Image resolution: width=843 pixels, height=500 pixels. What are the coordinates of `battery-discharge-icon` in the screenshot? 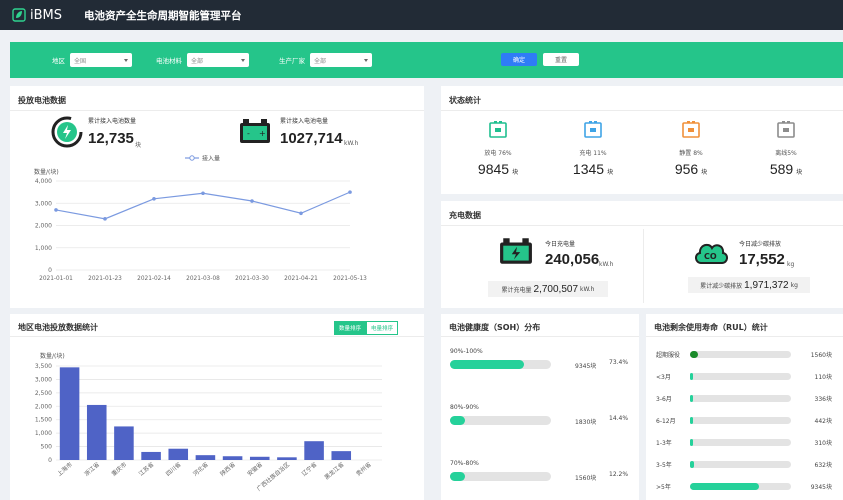 It's located at (498, 129).